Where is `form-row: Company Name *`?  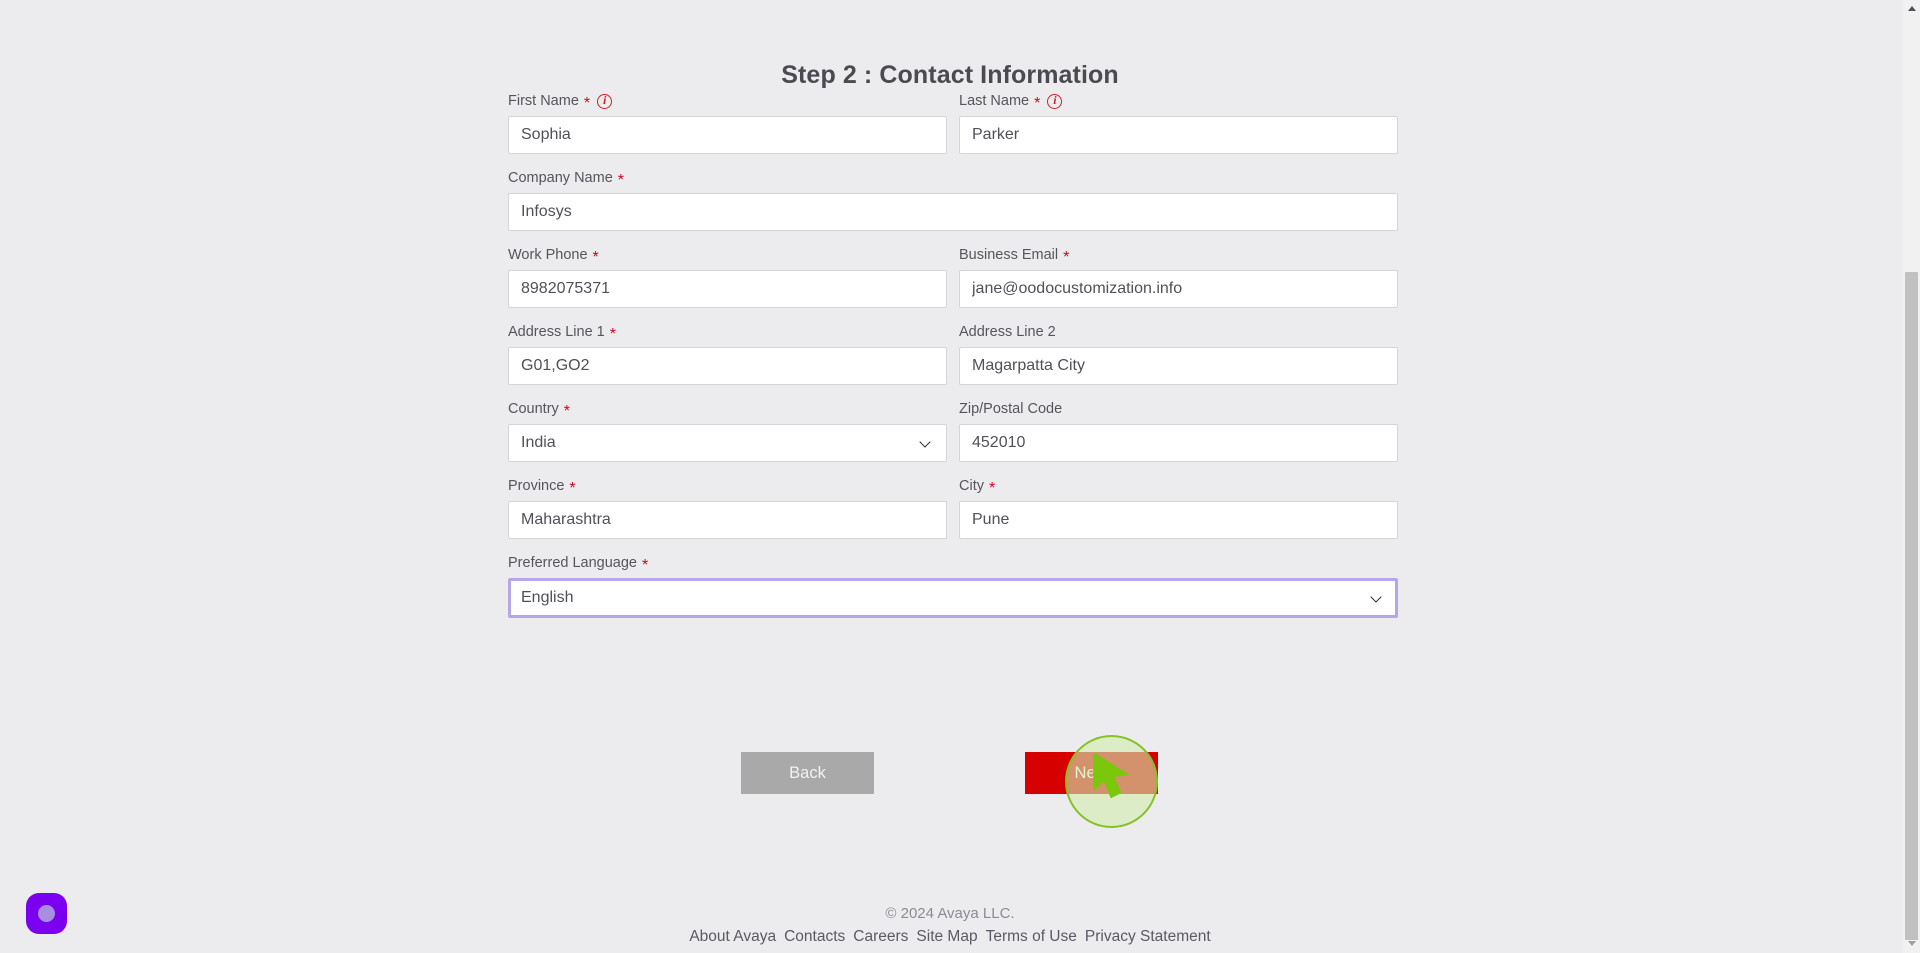 form-row: Company Name * is located at coordinates (953, 200).